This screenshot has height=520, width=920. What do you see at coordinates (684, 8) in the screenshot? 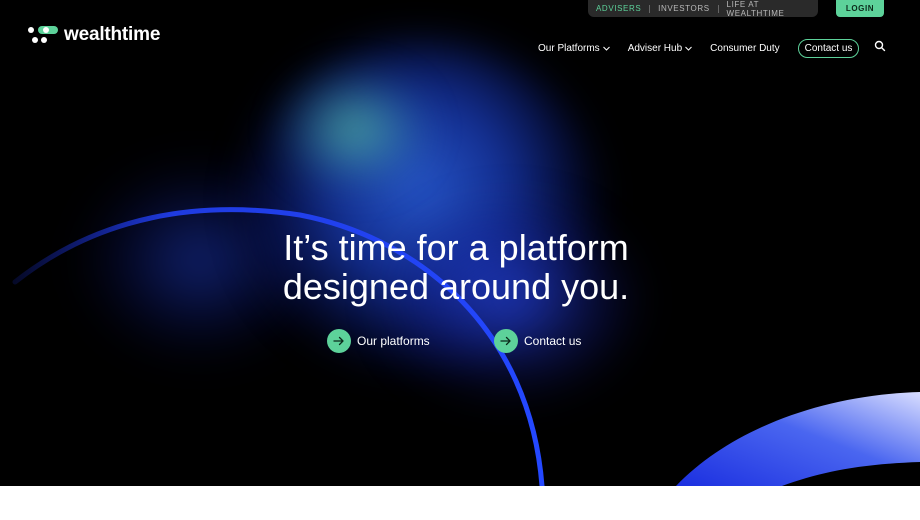
I see `topbar-link-investors: INVESTORS` at bounding box center [684, 8].